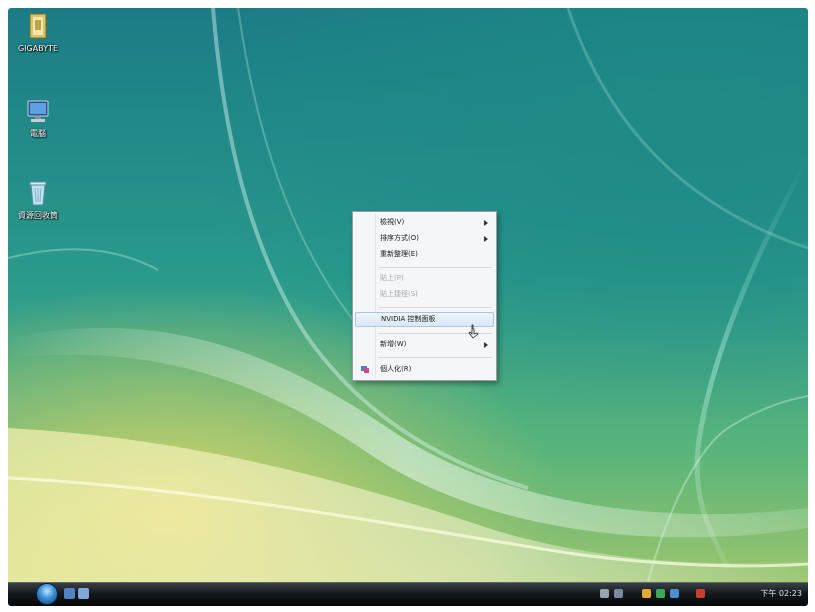  Describe the element at coordinates (674, 593) in the screenshot. I see `power-icon` at that location.